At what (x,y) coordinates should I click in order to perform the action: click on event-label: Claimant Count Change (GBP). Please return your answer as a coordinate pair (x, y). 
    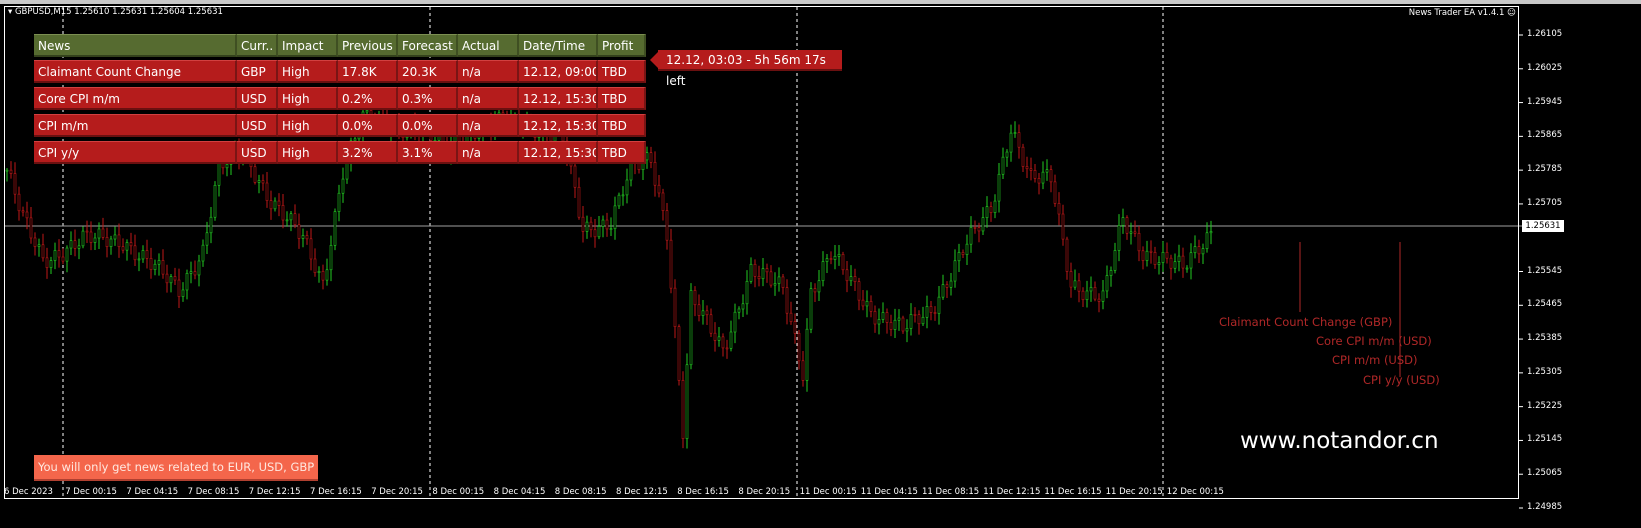
    Looking at the image, I should click on (1306, 322).